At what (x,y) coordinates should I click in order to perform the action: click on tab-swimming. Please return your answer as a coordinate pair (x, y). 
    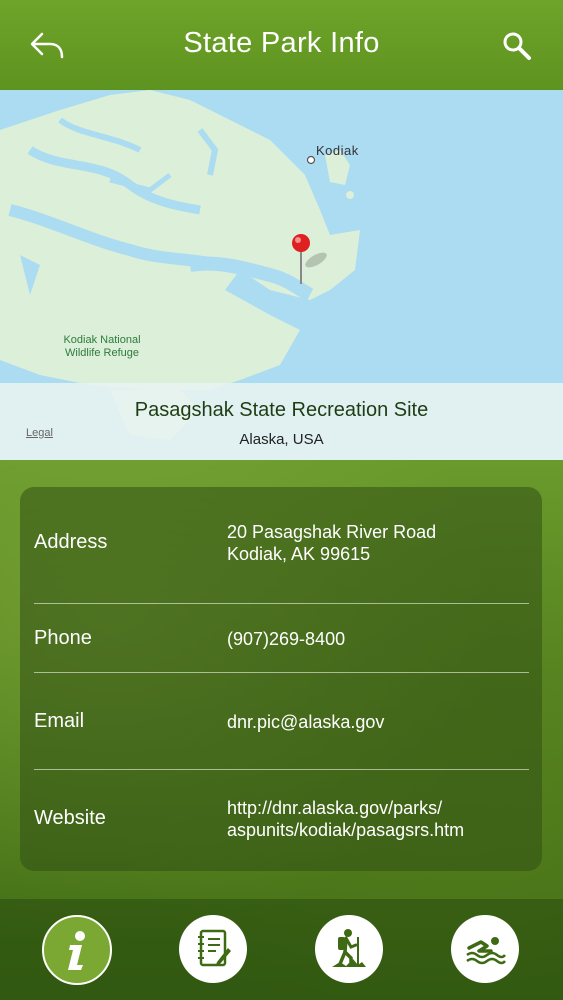
    Looking at the image, I should click on (485, 949).